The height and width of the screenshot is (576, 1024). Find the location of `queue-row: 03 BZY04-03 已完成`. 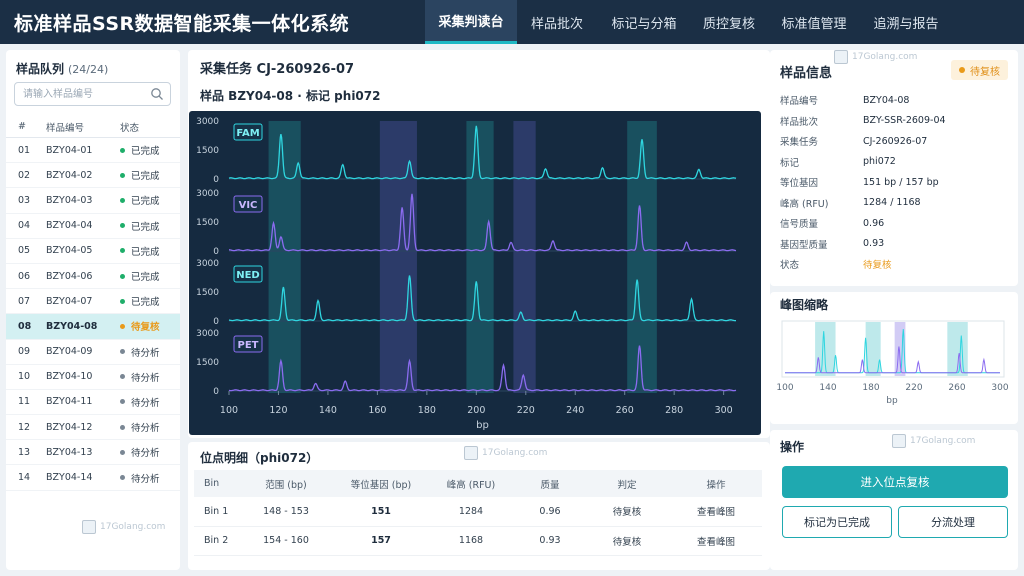

queue-row: 03 BZY04-03 已完成 is located at coordinates (93, 201).